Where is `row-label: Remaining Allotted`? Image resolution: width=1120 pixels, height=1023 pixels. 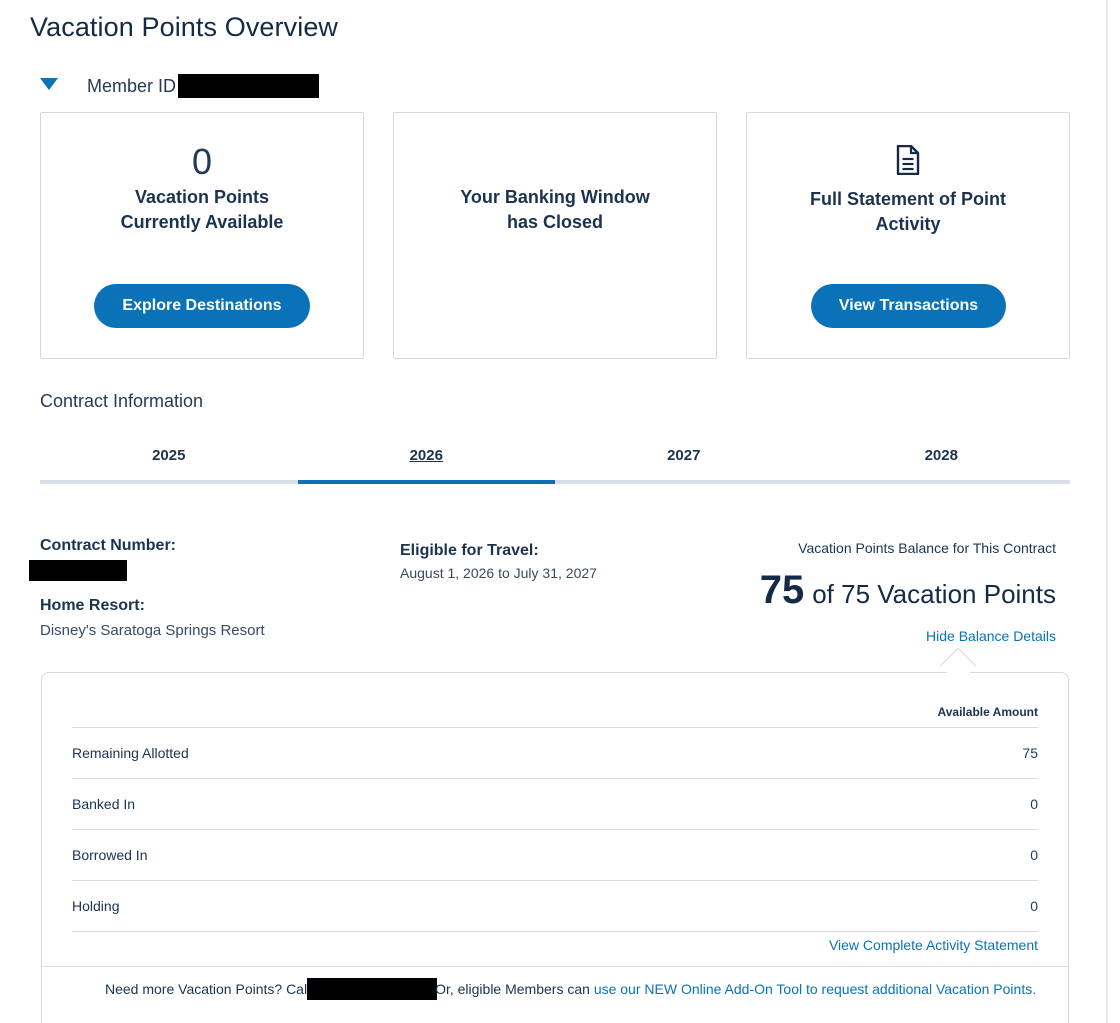
row-label: Remaining Allotted is located at coordinates (130, 753).